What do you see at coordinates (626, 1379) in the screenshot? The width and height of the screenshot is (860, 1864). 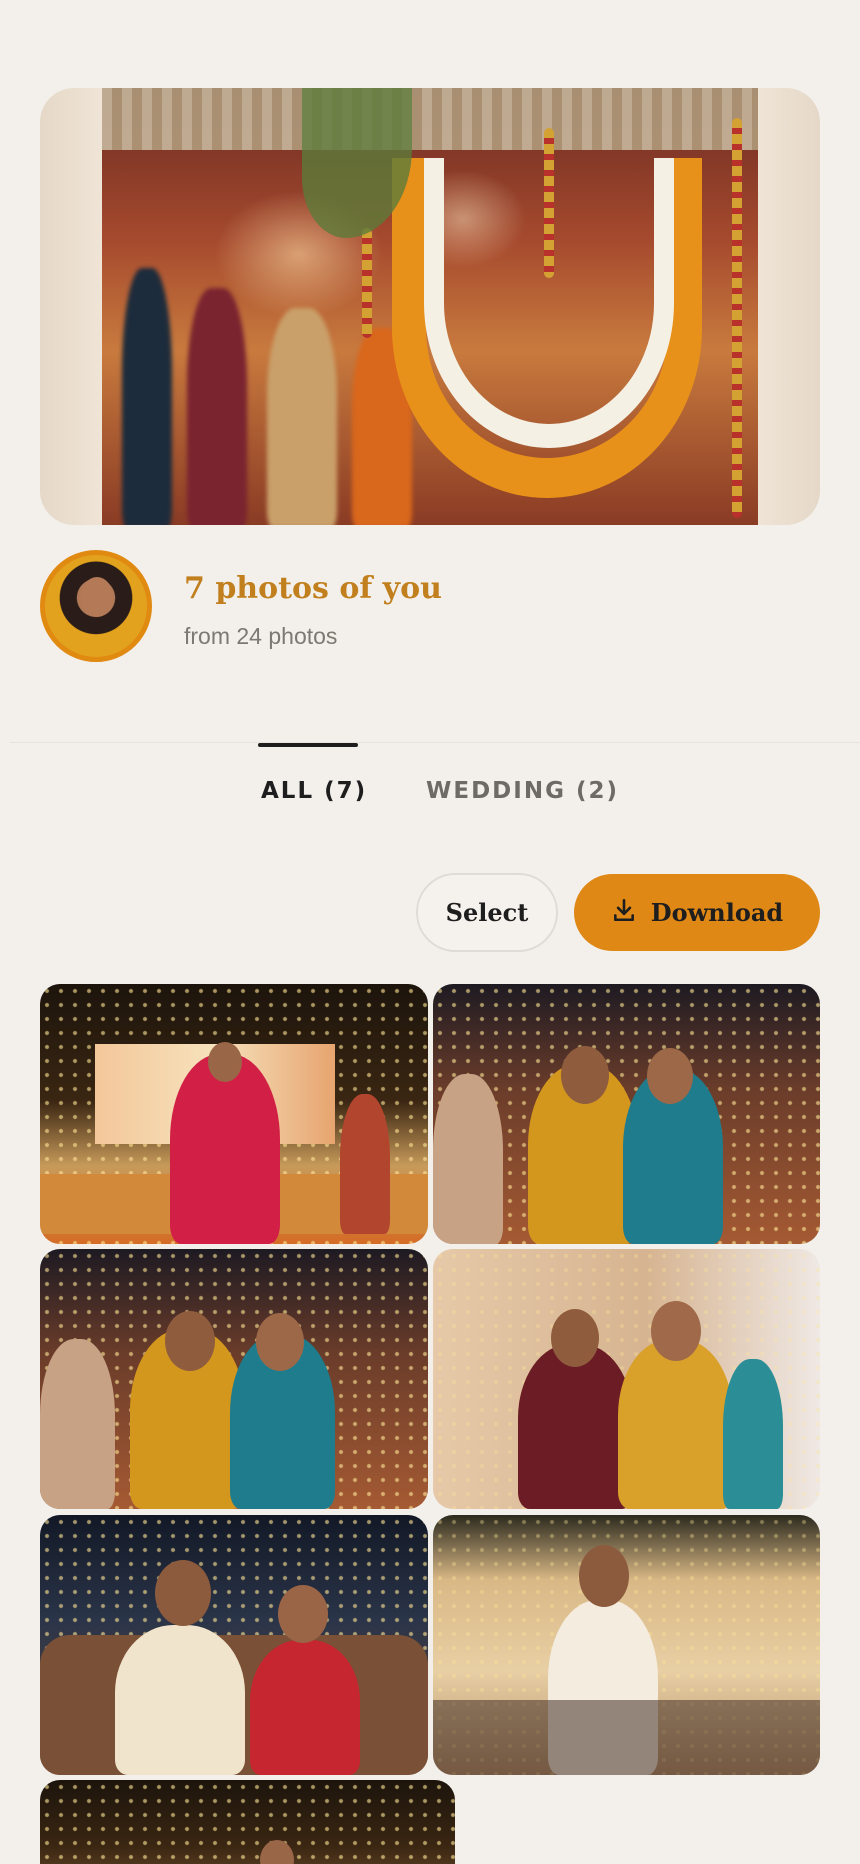 I see `photo-mother-daughter` at bounding box center [626, 1379].